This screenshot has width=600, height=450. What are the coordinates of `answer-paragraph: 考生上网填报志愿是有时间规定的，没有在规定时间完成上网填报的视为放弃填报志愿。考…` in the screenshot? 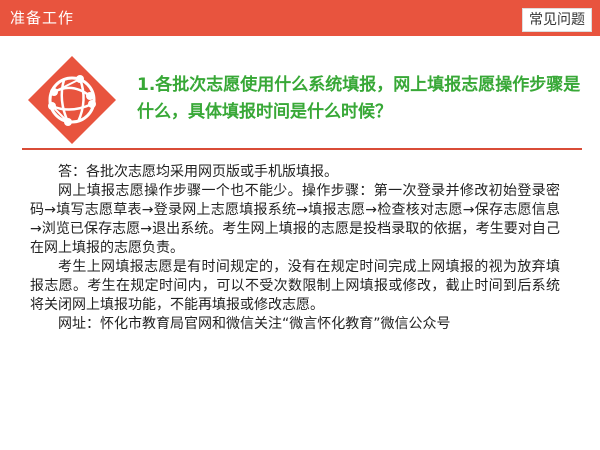 It's located at (295, 286).